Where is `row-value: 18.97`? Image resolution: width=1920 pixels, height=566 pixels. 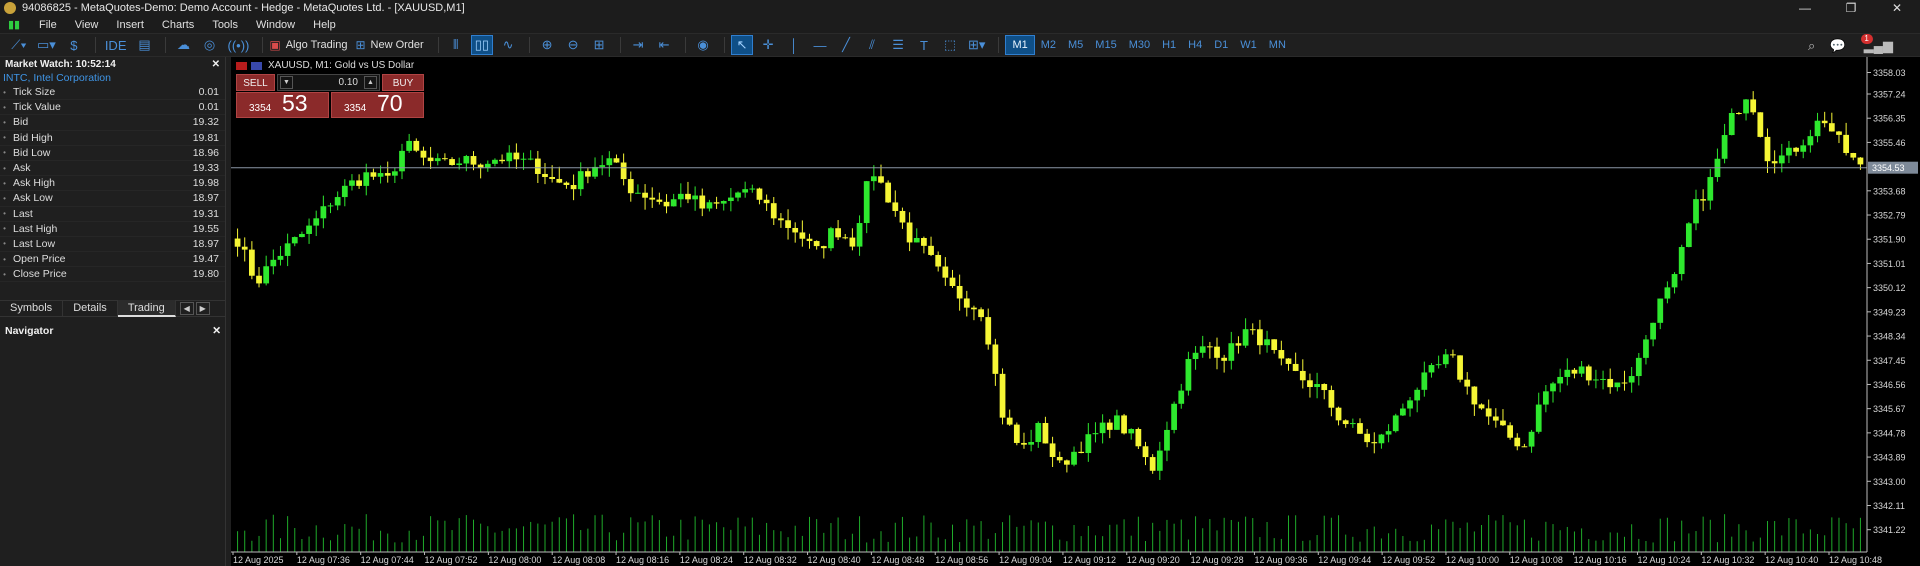
row-value: 18.97 is located at coordinates (205, 198).